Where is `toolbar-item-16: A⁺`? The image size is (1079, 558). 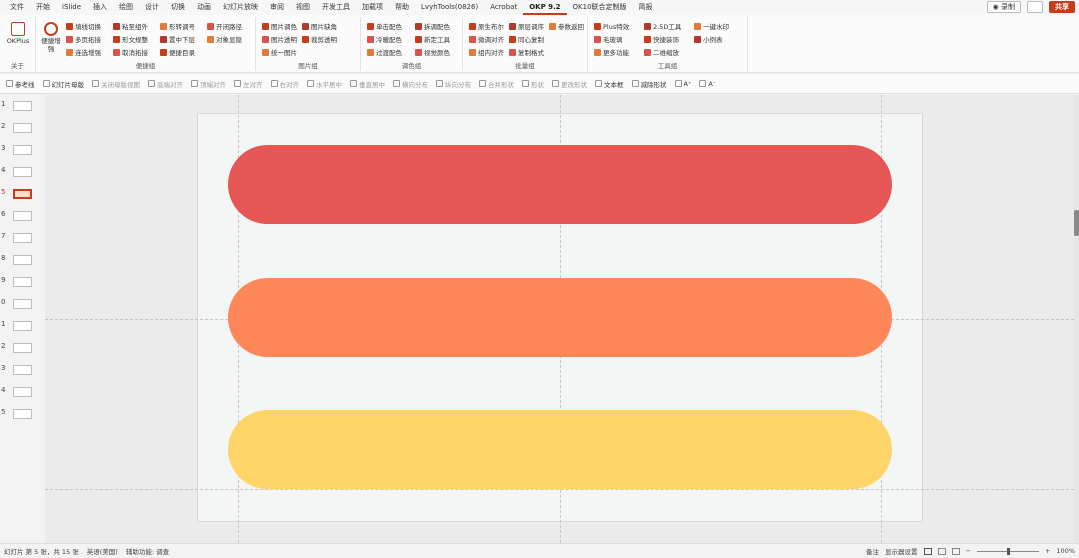
toolbar-item-16: A⁺ is located at coordinates (683, 84).